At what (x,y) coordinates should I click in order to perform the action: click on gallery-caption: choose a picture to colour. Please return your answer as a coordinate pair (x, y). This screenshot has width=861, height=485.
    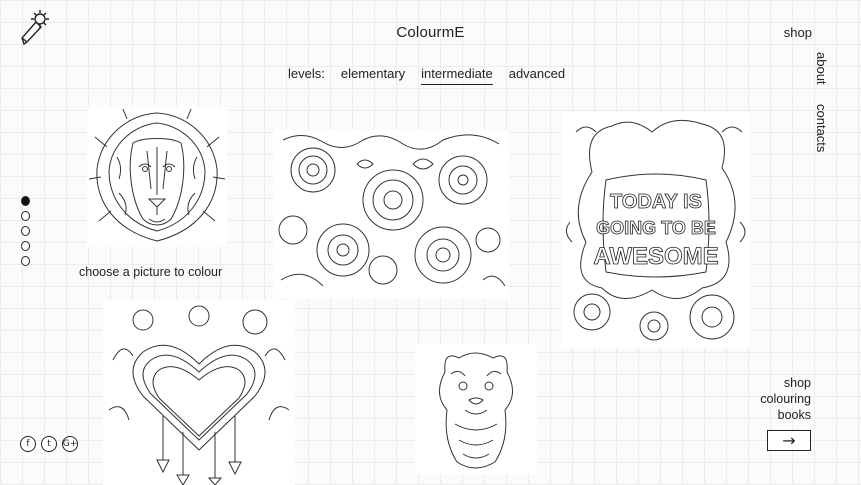
    Looking at the image, I should click on (151, 272).